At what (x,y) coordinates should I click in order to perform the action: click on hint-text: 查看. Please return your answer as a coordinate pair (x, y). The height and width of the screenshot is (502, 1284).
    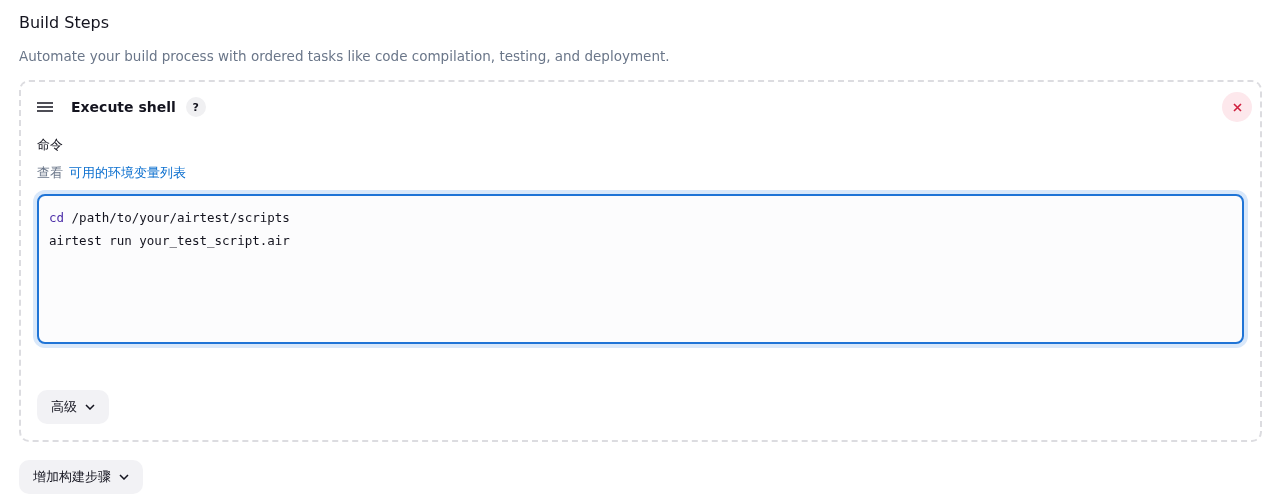
    Looking at the image, I should click on (50, 173).